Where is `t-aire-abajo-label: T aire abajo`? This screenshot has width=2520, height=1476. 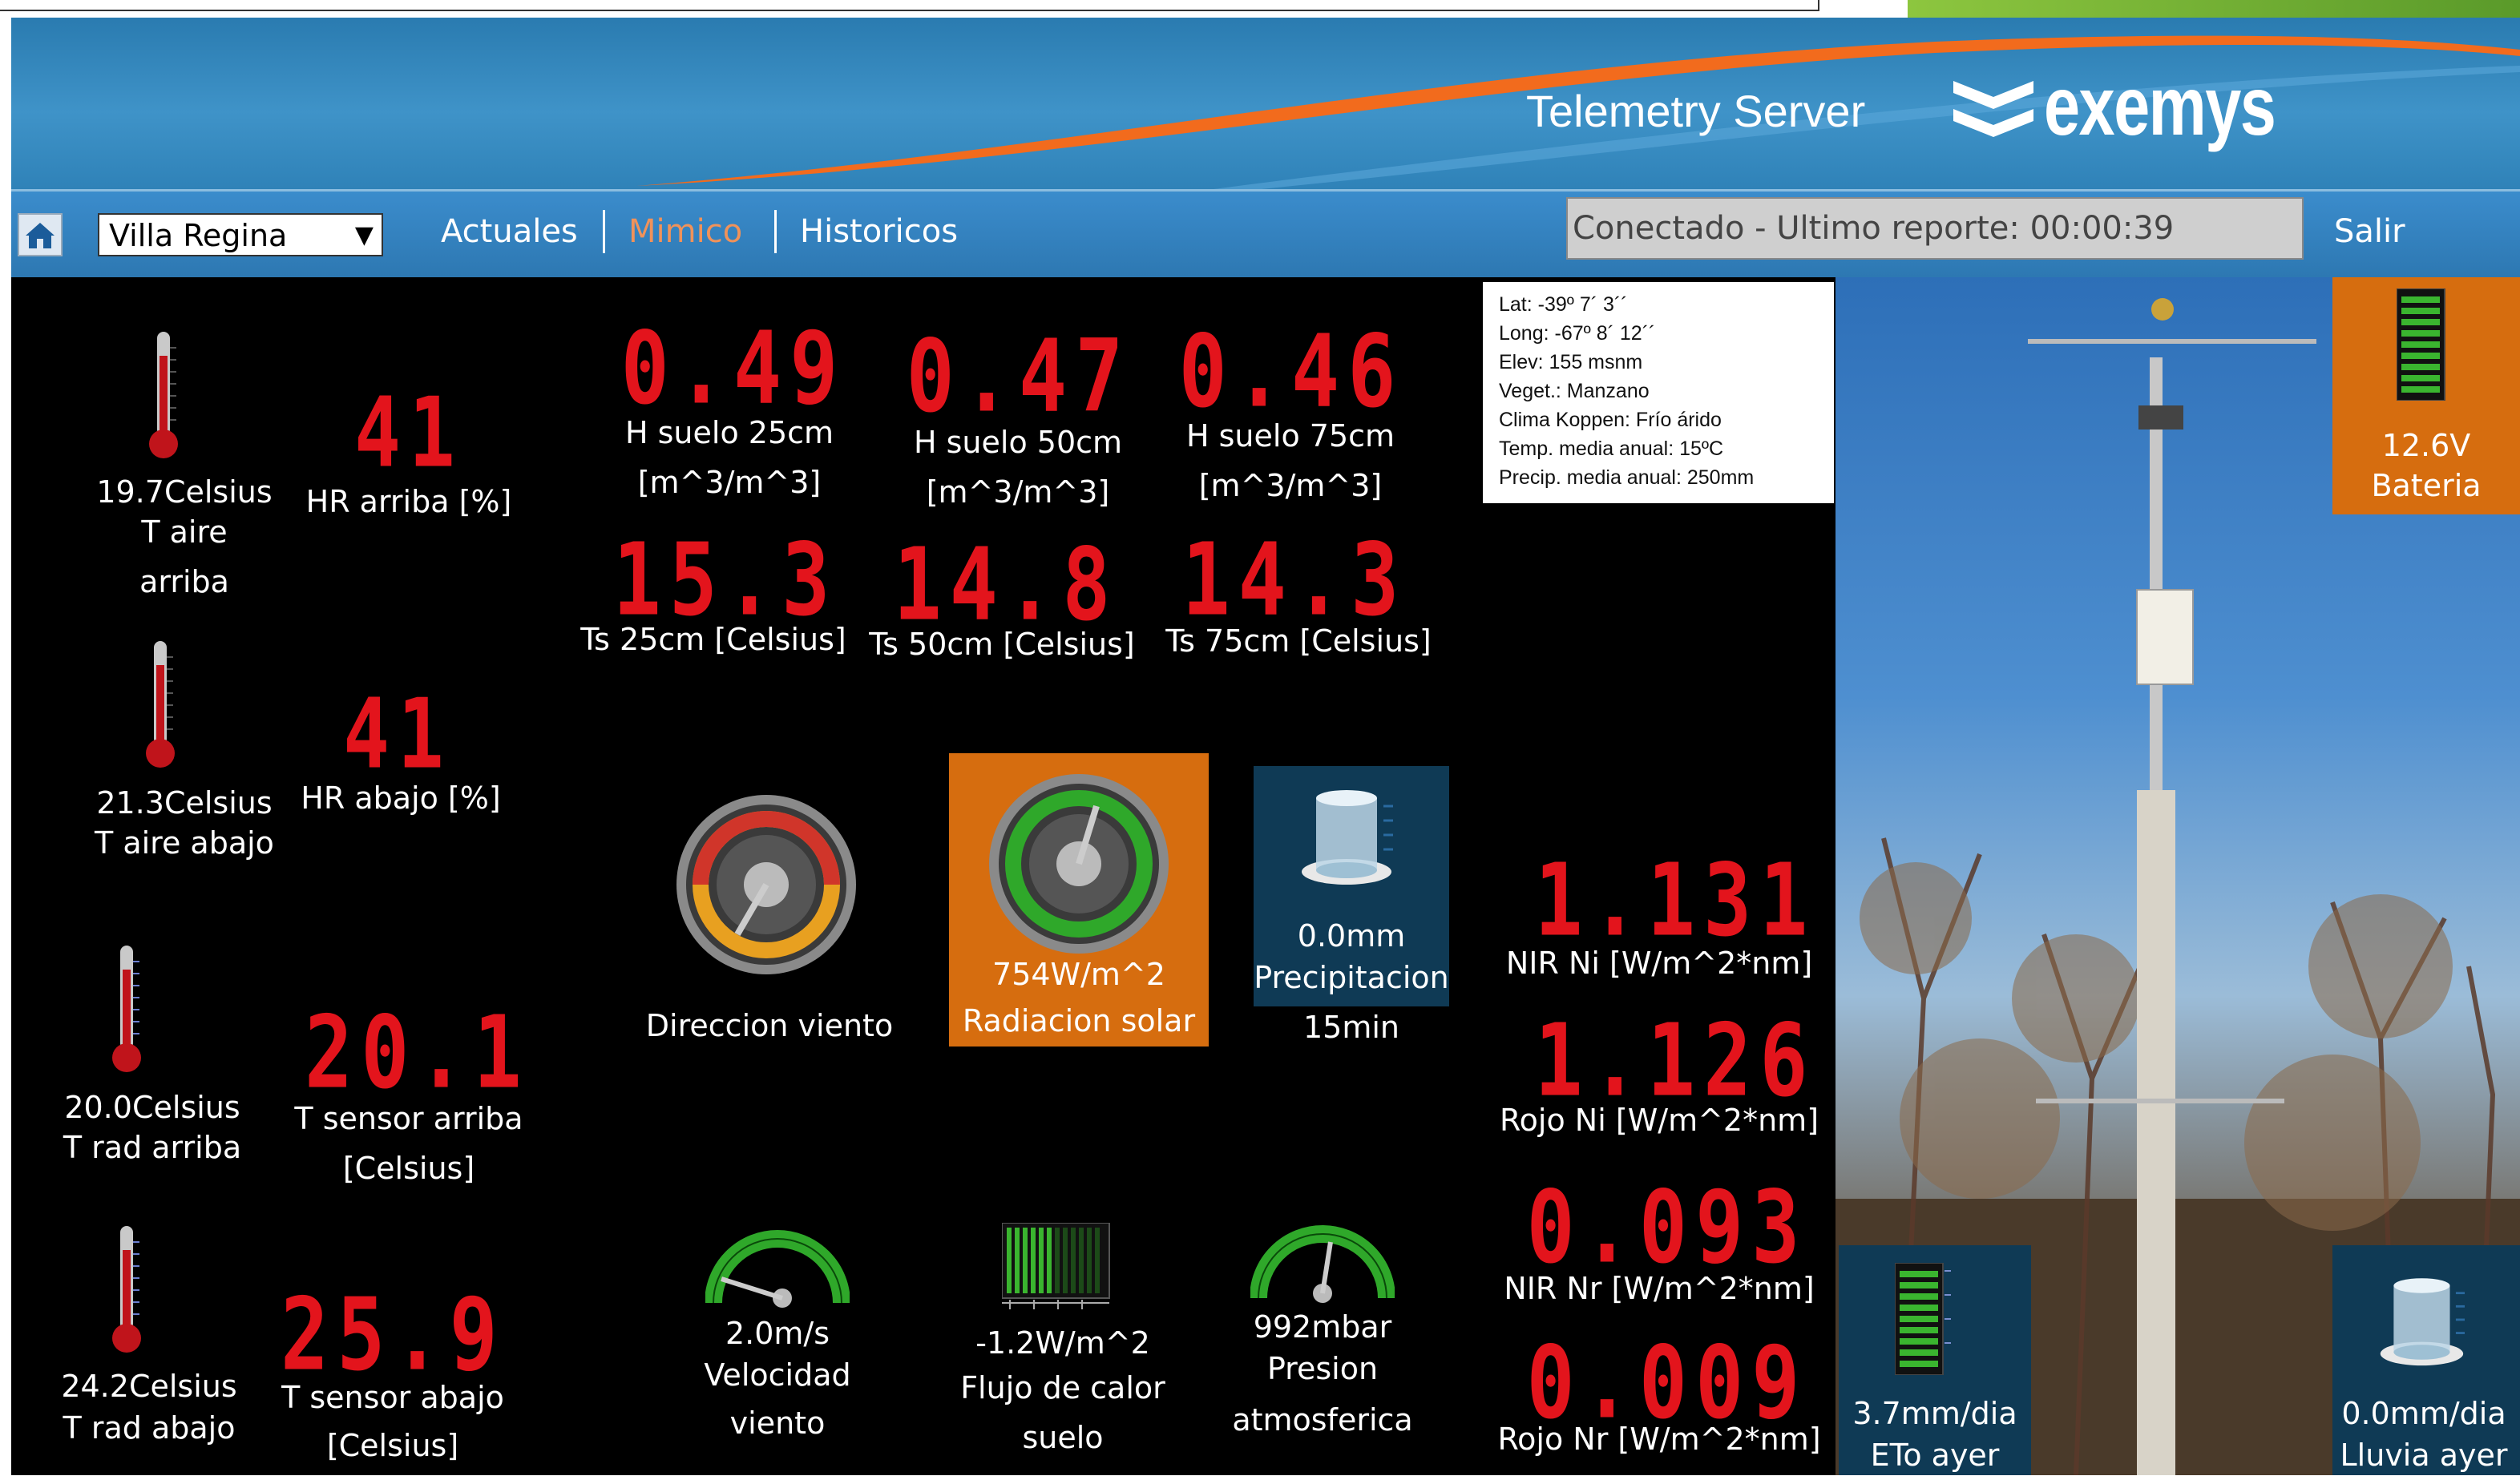
t-aire-abajo-label: T aire abajo is located at coordinates (184, 843).